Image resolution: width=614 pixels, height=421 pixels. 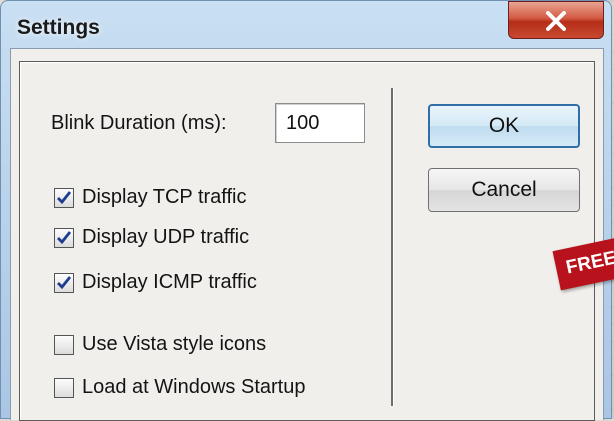 What do you see at coordinates (320, 123) in the screenshot?
I see `blink-duration-input` at bounding box center [320, 123].